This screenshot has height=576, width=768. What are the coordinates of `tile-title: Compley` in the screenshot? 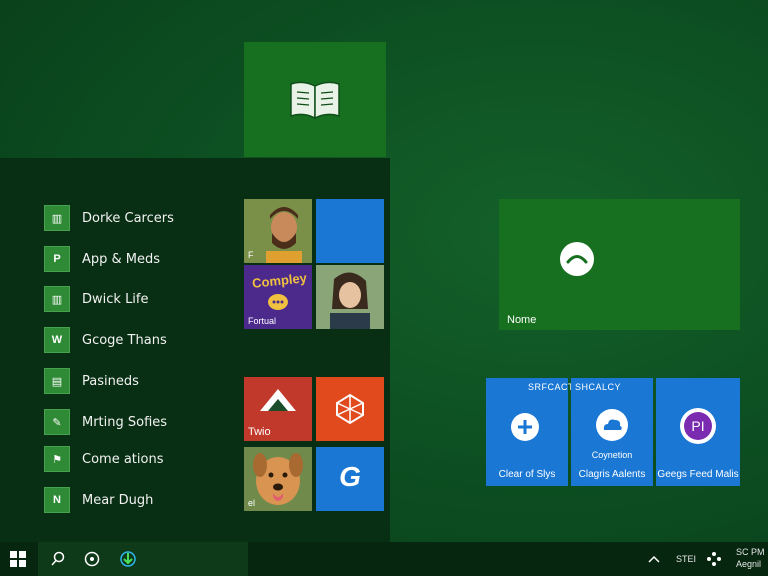 It's located at (279, 280).